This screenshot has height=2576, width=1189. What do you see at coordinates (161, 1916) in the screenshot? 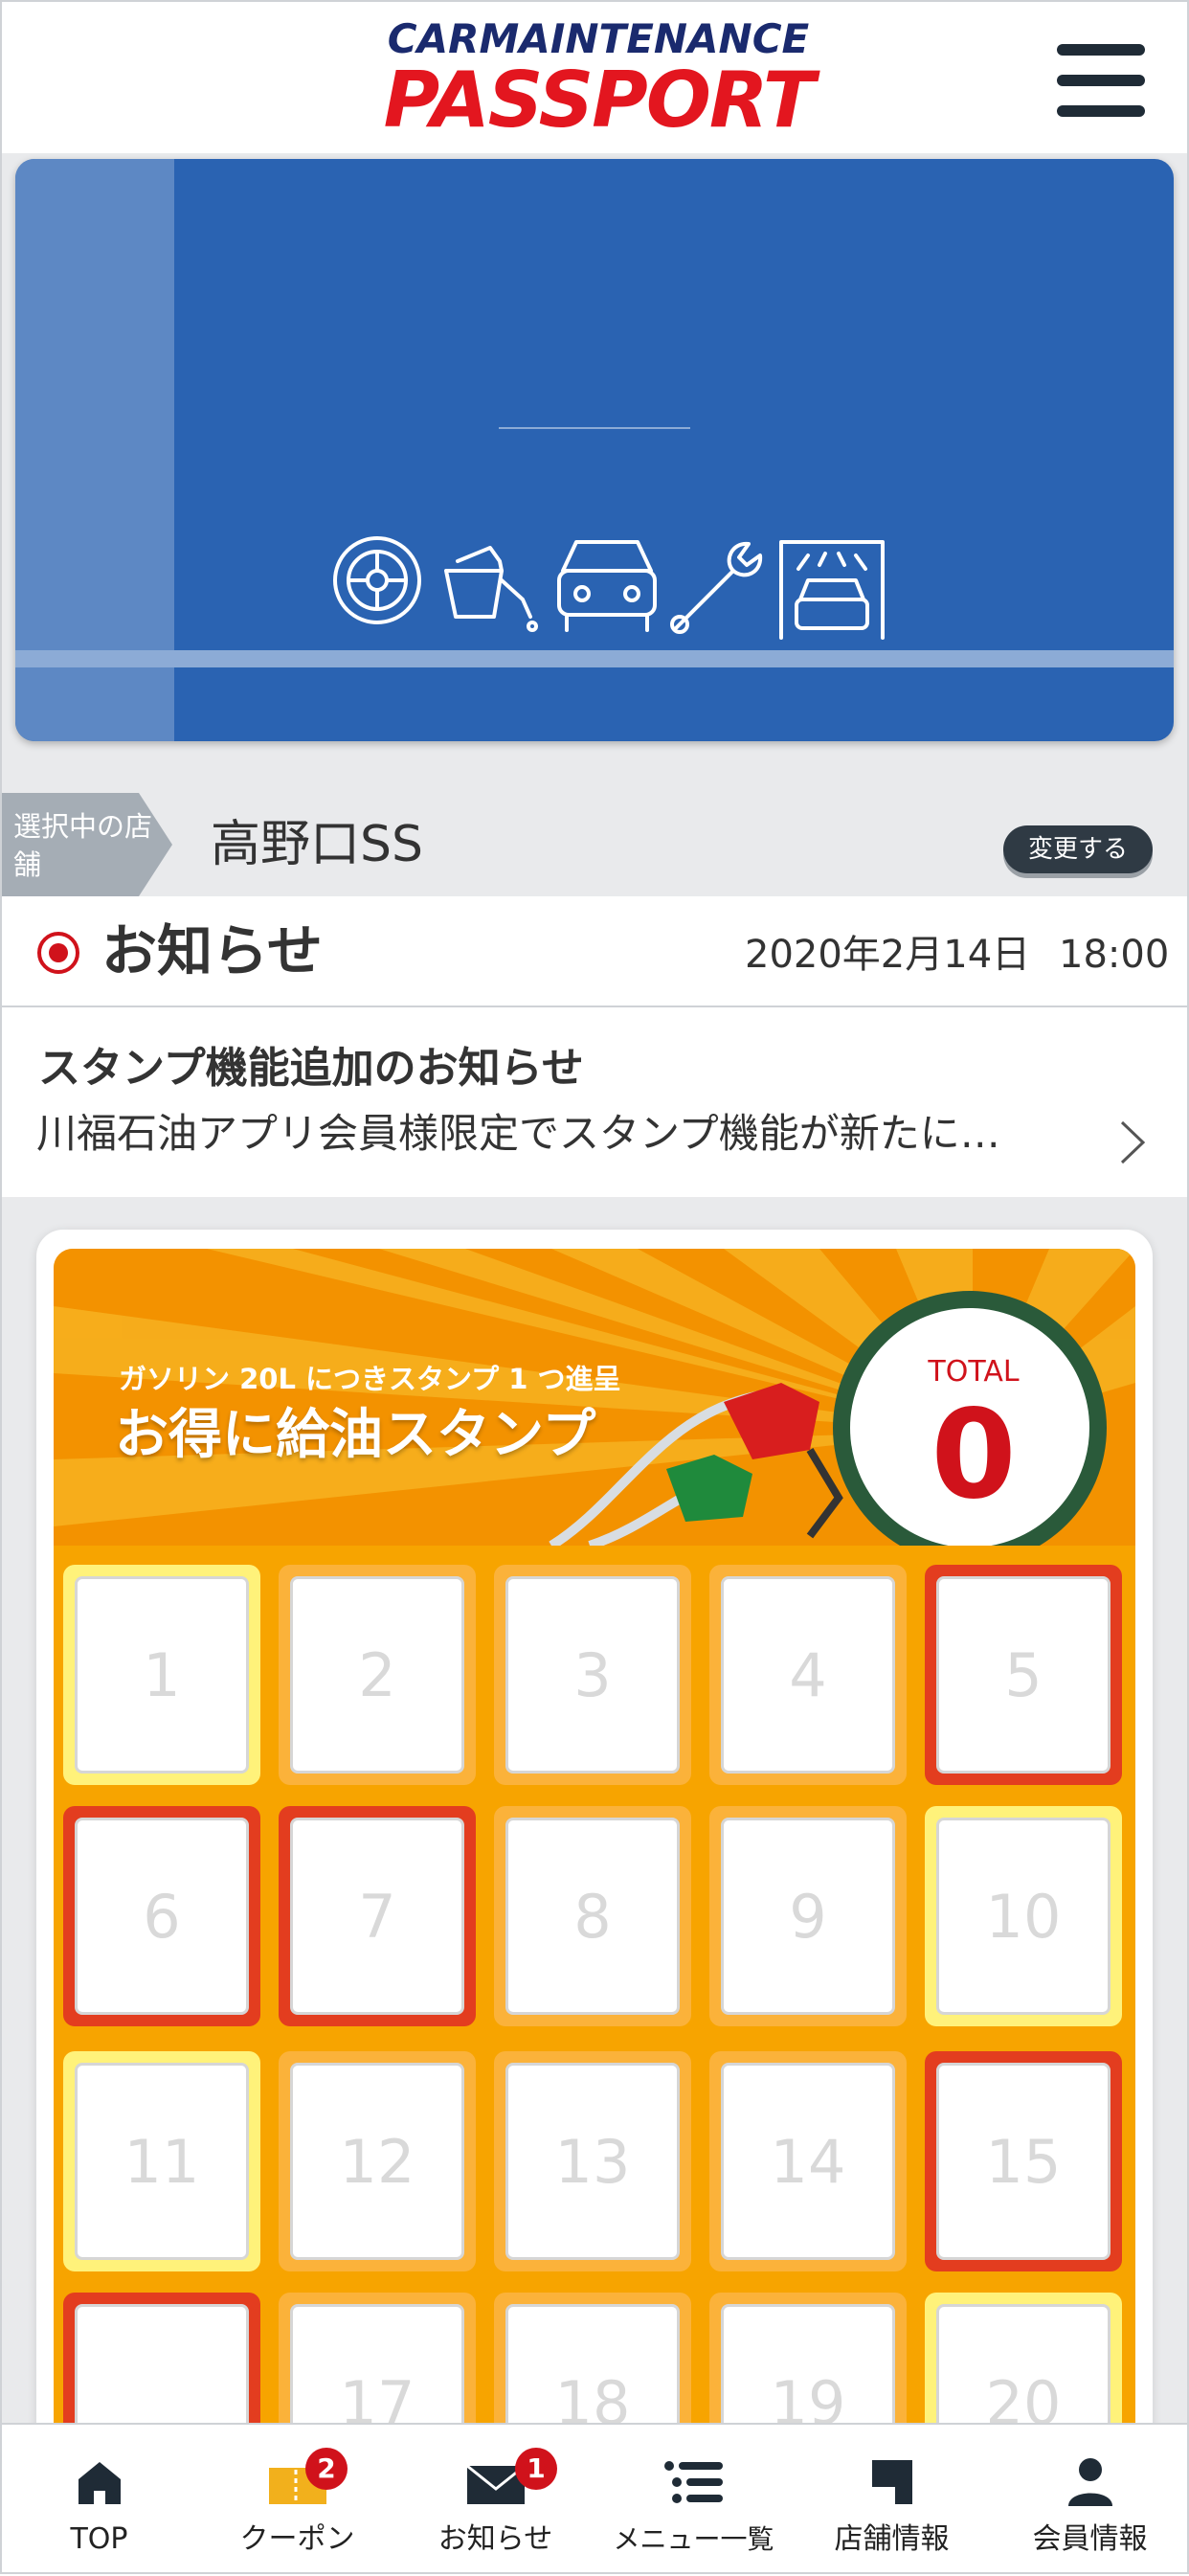
I see `stamp-cell: 6` at bounding box center [161, 1916].